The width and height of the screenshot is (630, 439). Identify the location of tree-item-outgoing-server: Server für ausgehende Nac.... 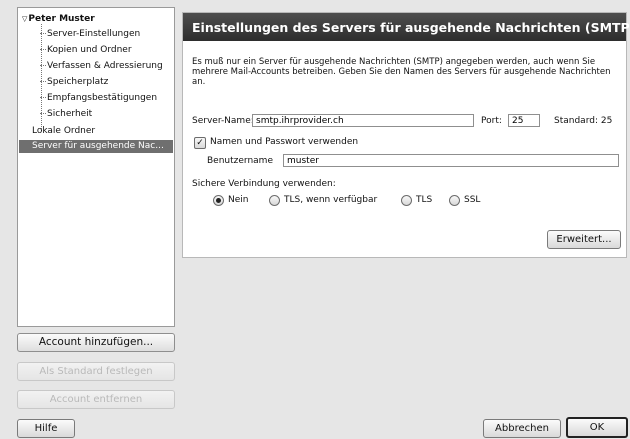
(96, 146).